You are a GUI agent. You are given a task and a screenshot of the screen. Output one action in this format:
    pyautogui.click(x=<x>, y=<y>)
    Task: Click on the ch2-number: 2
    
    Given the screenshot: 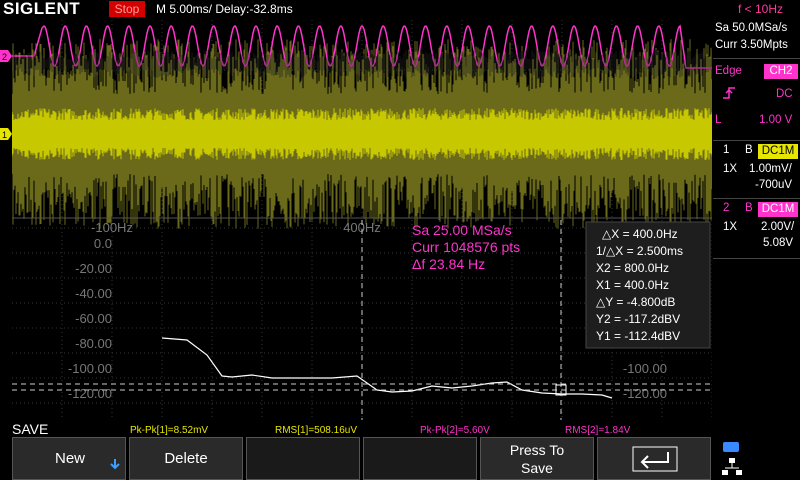 What is the action you would take?
    pyautogui.click(x=726, y=208)
    